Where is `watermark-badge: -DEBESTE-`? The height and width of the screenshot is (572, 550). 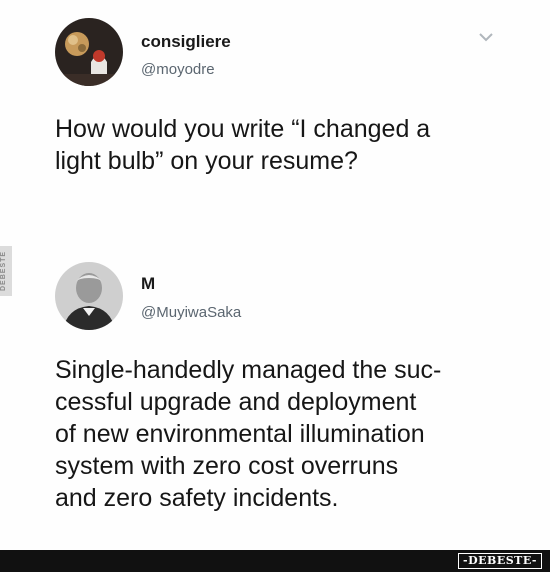 watermark-badge: -DEBESTE- is located at coordinates (500, 561).